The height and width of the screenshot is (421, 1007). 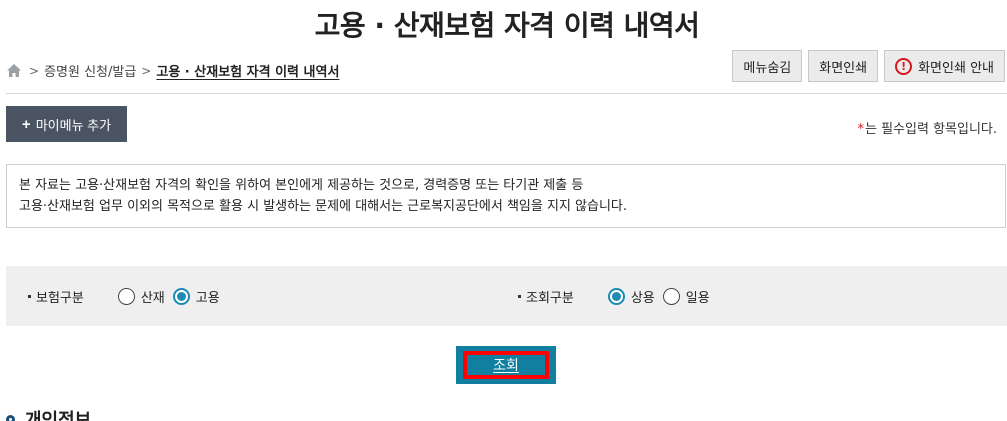 I want to click on utility-buttons: 메뉴숨김 화면인쇄 ! 화면인쇄 안내, so click(x=868, y=66).